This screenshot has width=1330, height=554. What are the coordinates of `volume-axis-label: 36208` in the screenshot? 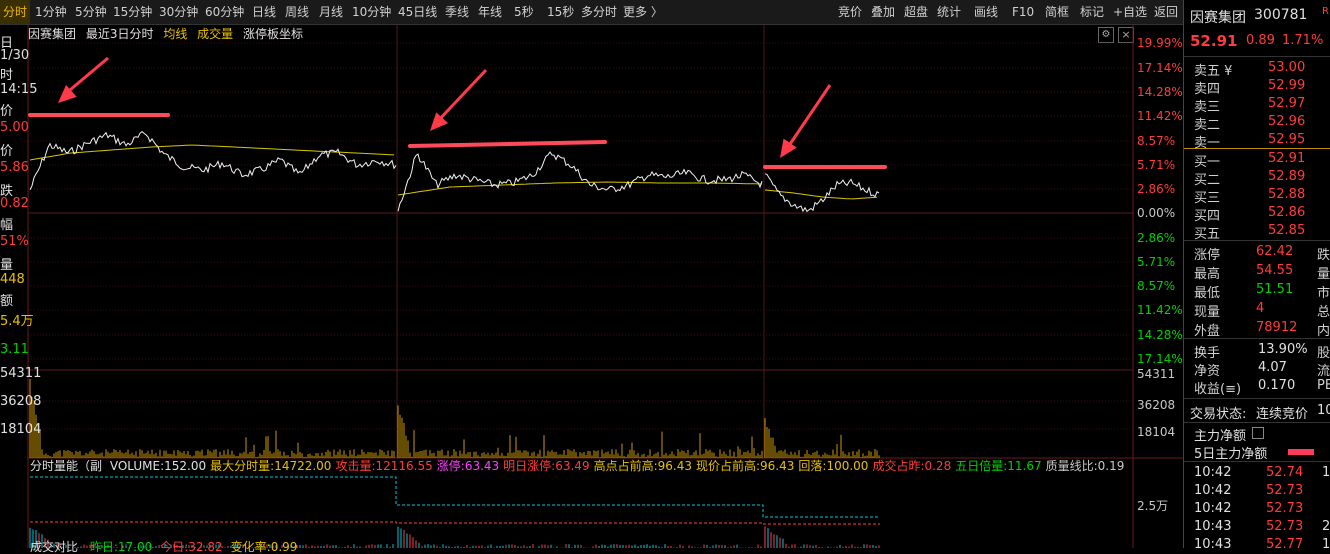 It's located at (1156, 405).